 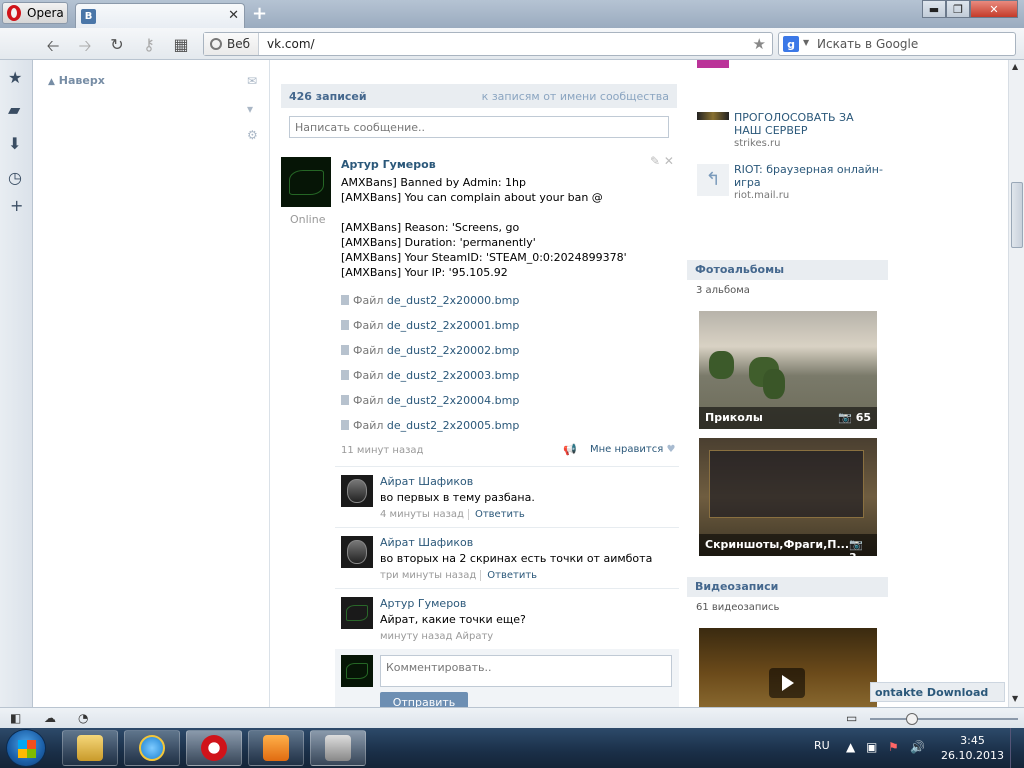 What do you see at coordinates (994, 9) in the screenshot?
I see `close-window-button: ✕` at bounding box center [994, 9].